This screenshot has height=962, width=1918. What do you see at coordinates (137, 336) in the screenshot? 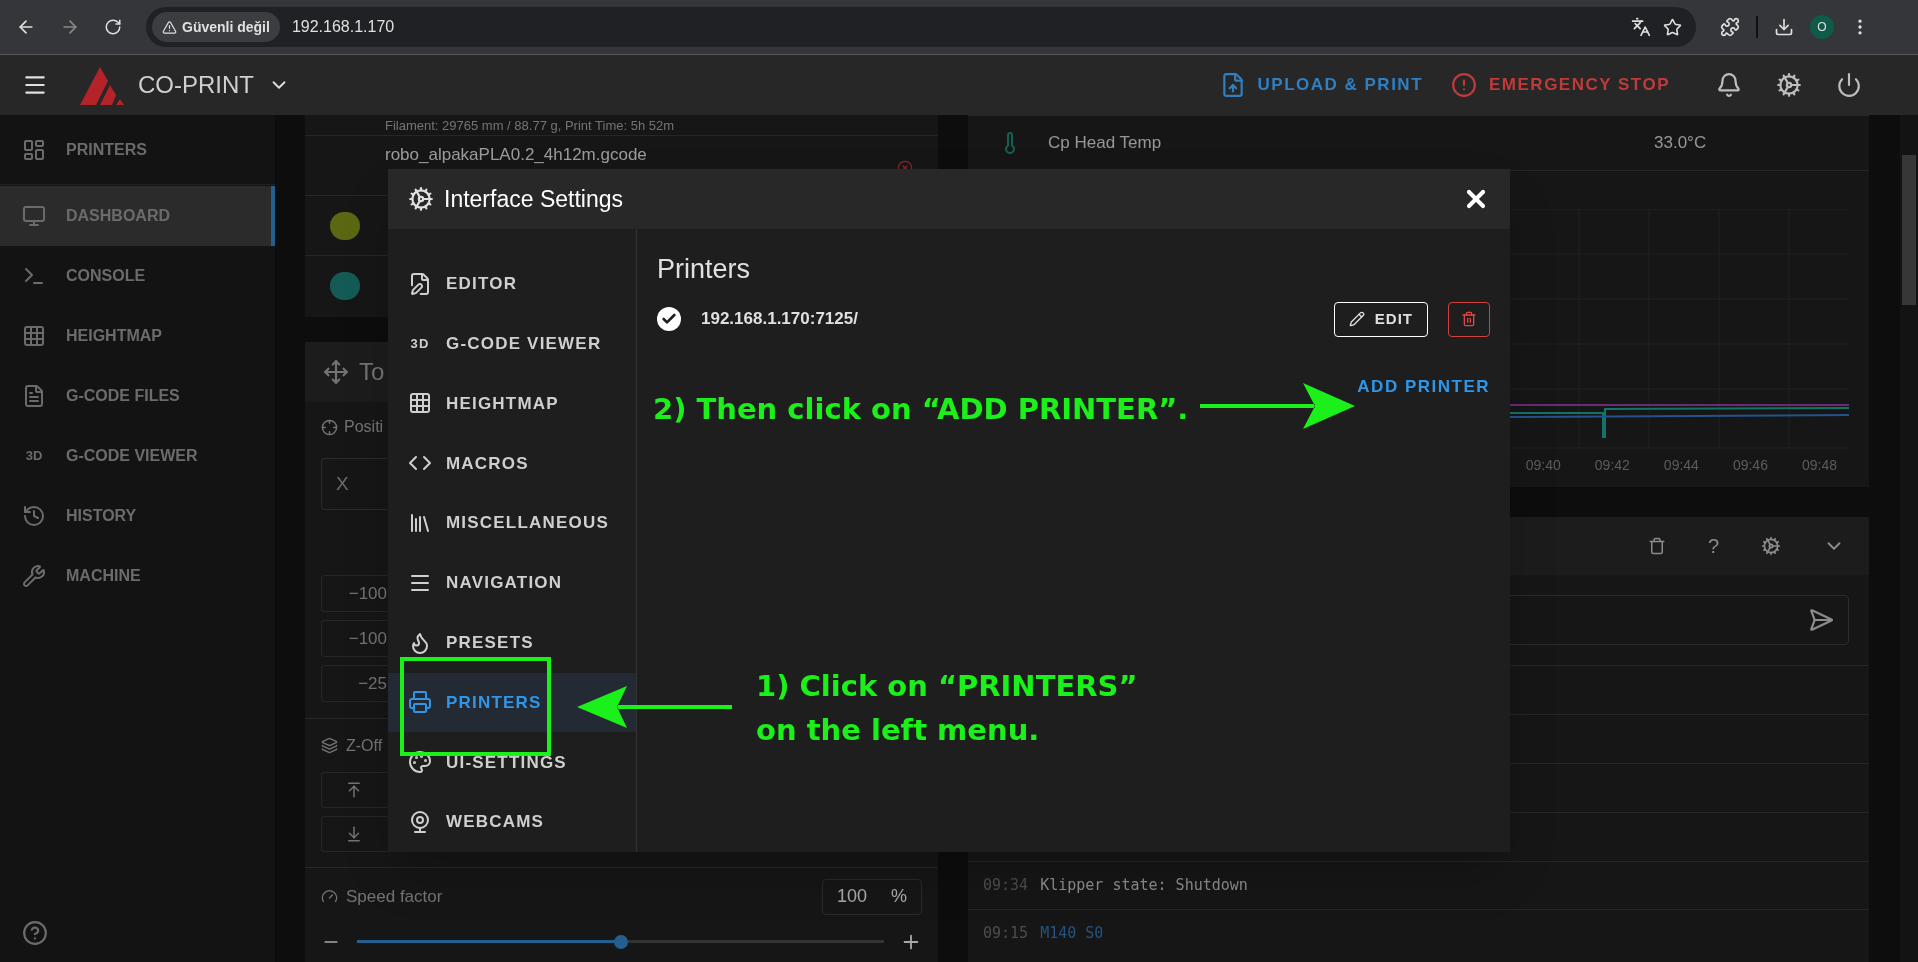
I see `sidebar-item: HEIGHTMAP` at bounding box center [137, 336].